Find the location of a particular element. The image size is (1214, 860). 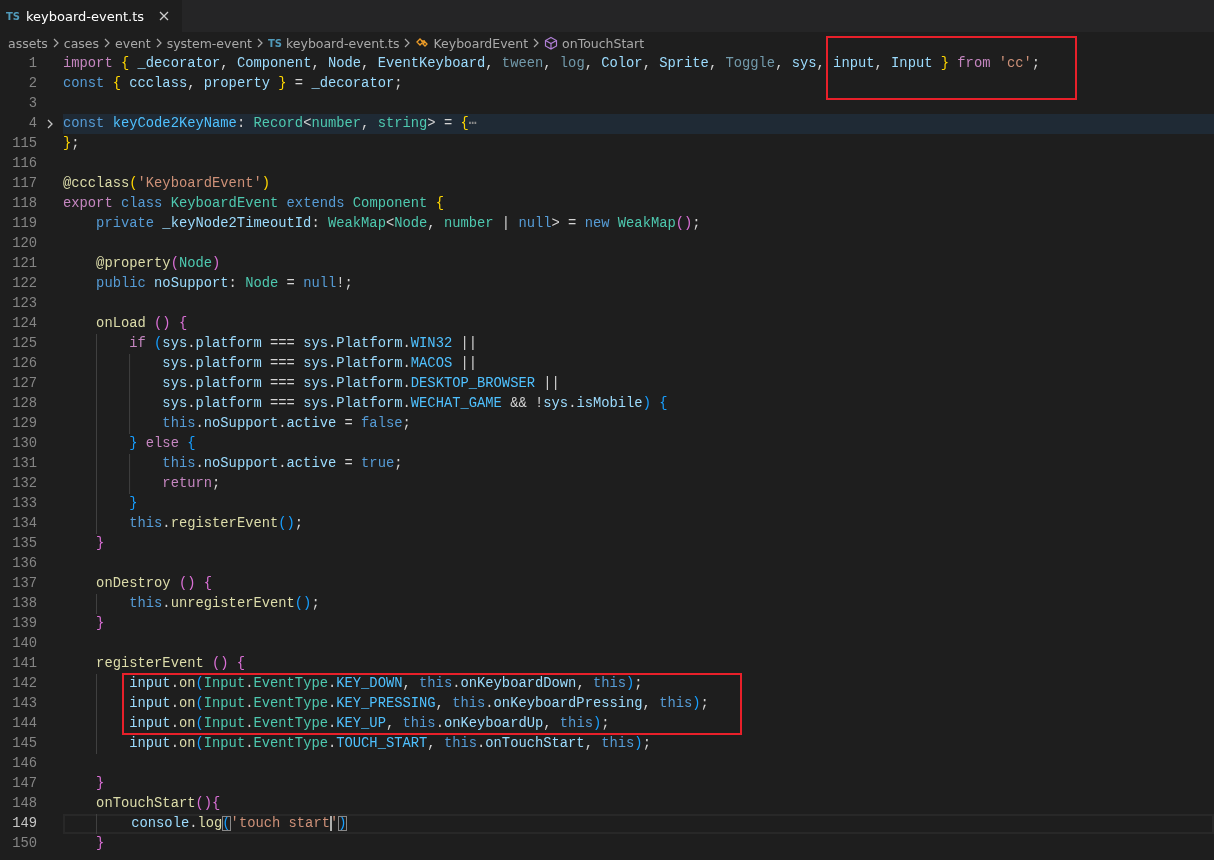

breadcrumb-item: system-event is located at coordinates (209, 43).